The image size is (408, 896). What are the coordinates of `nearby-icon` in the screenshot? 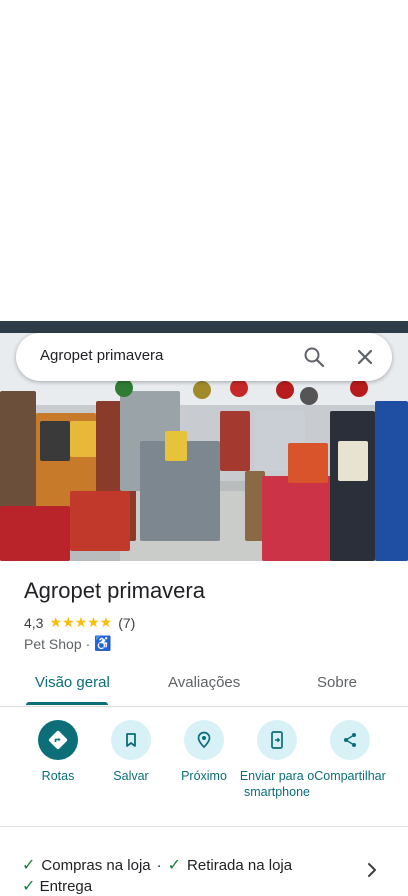 It's located at (204, 740).